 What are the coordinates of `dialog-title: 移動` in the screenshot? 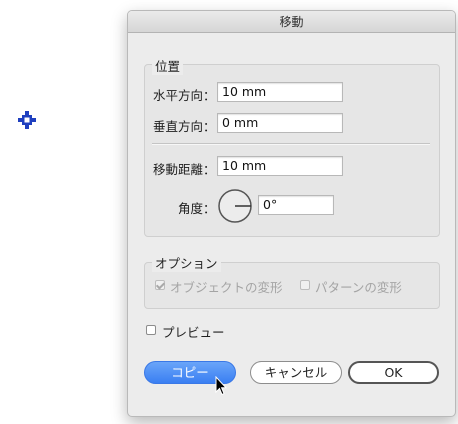 It's located at (291, 22).